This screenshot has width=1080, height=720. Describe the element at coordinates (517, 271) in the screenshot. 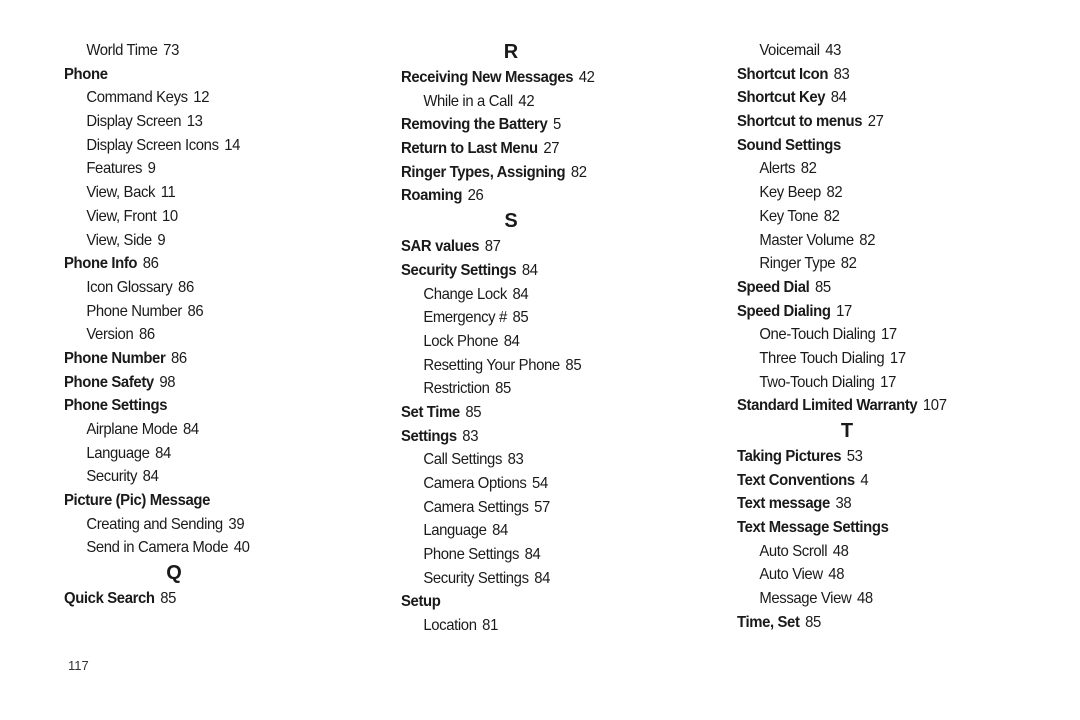

I see `index-entry: Security Settings 84` at that location.